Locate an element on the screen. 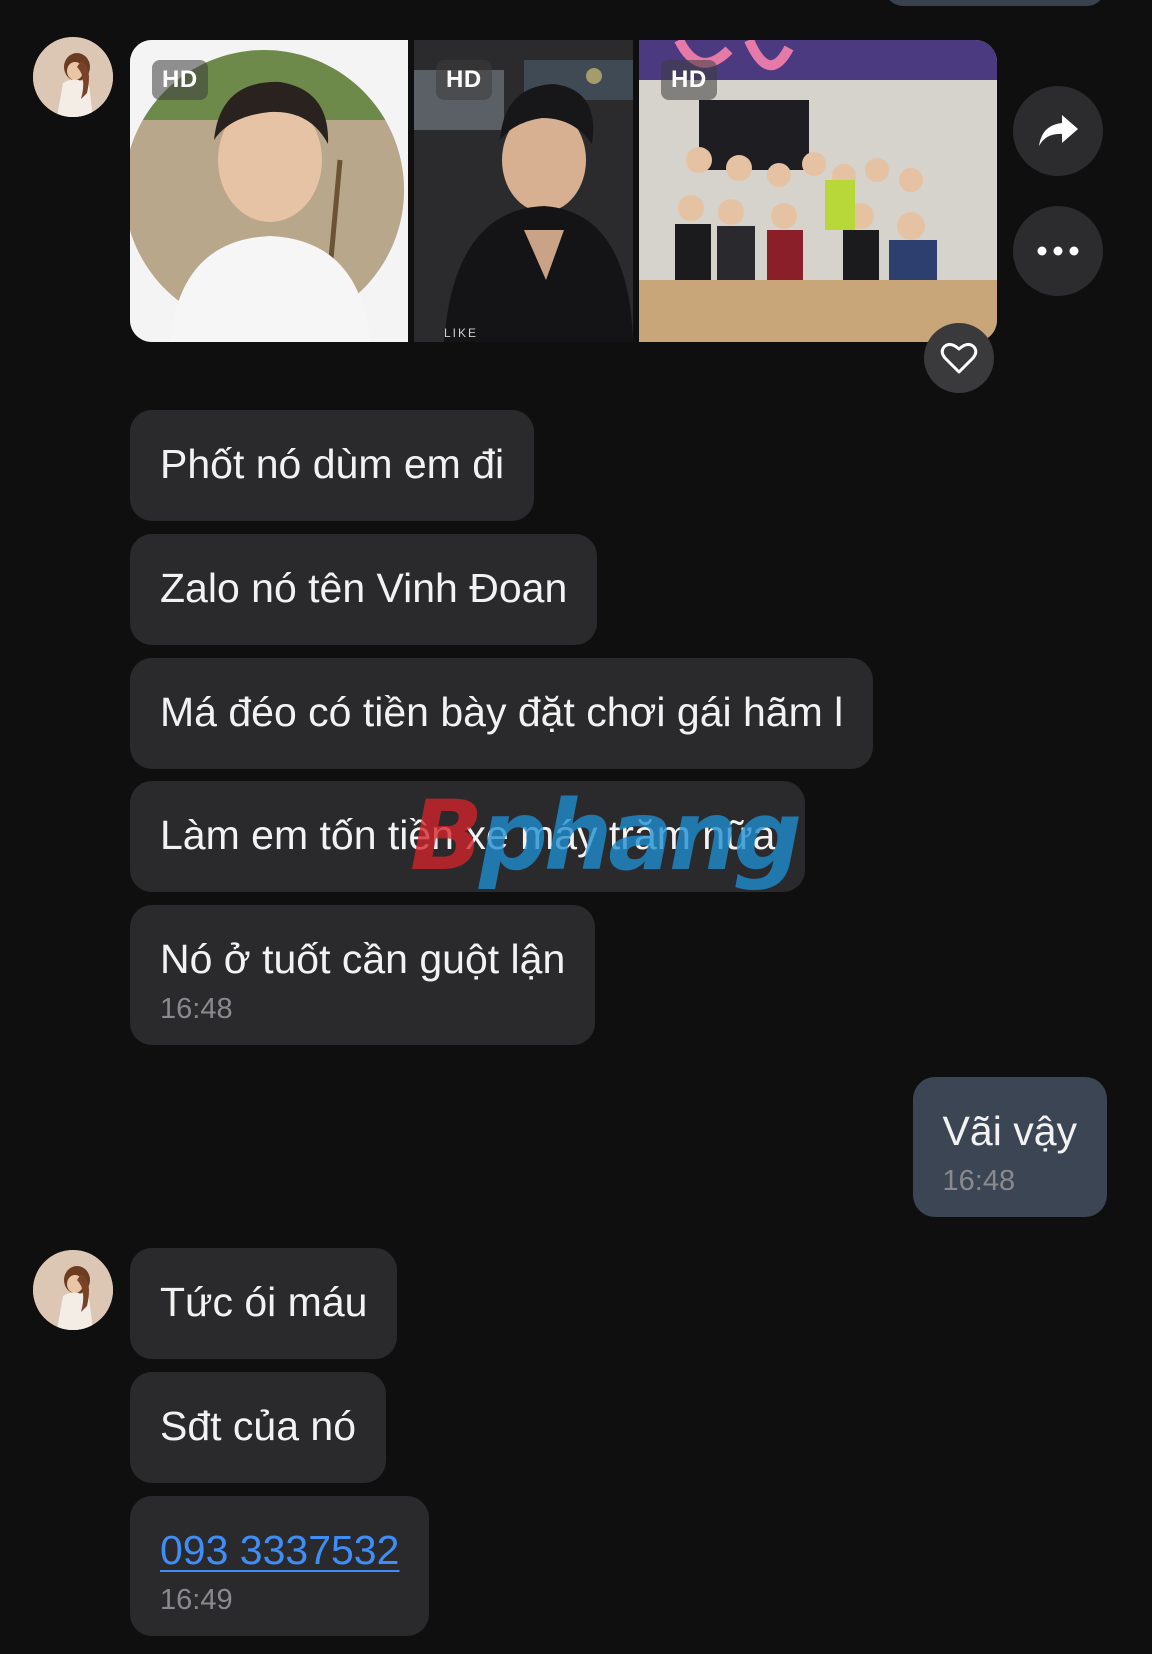  message-body: 093 3337532 is located at coordinates (279, 1550).